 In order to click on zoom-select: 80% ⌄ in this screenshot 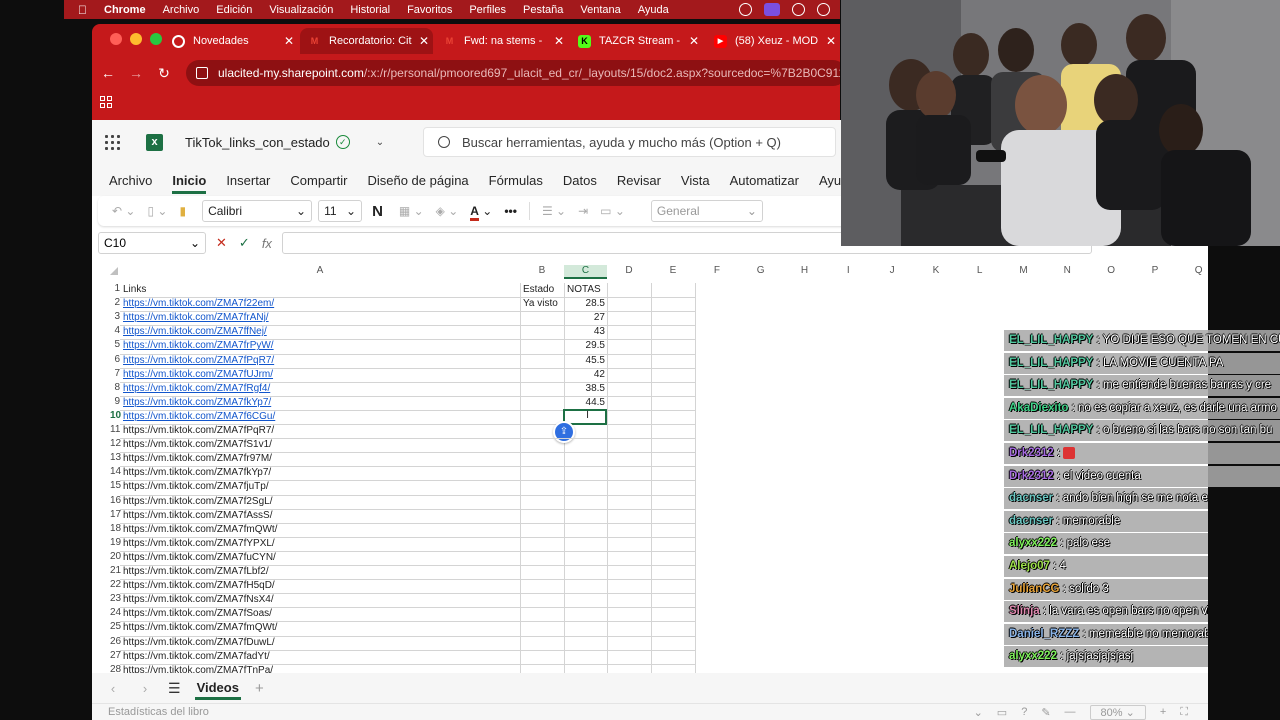, I will do `click(1117, 712)`.